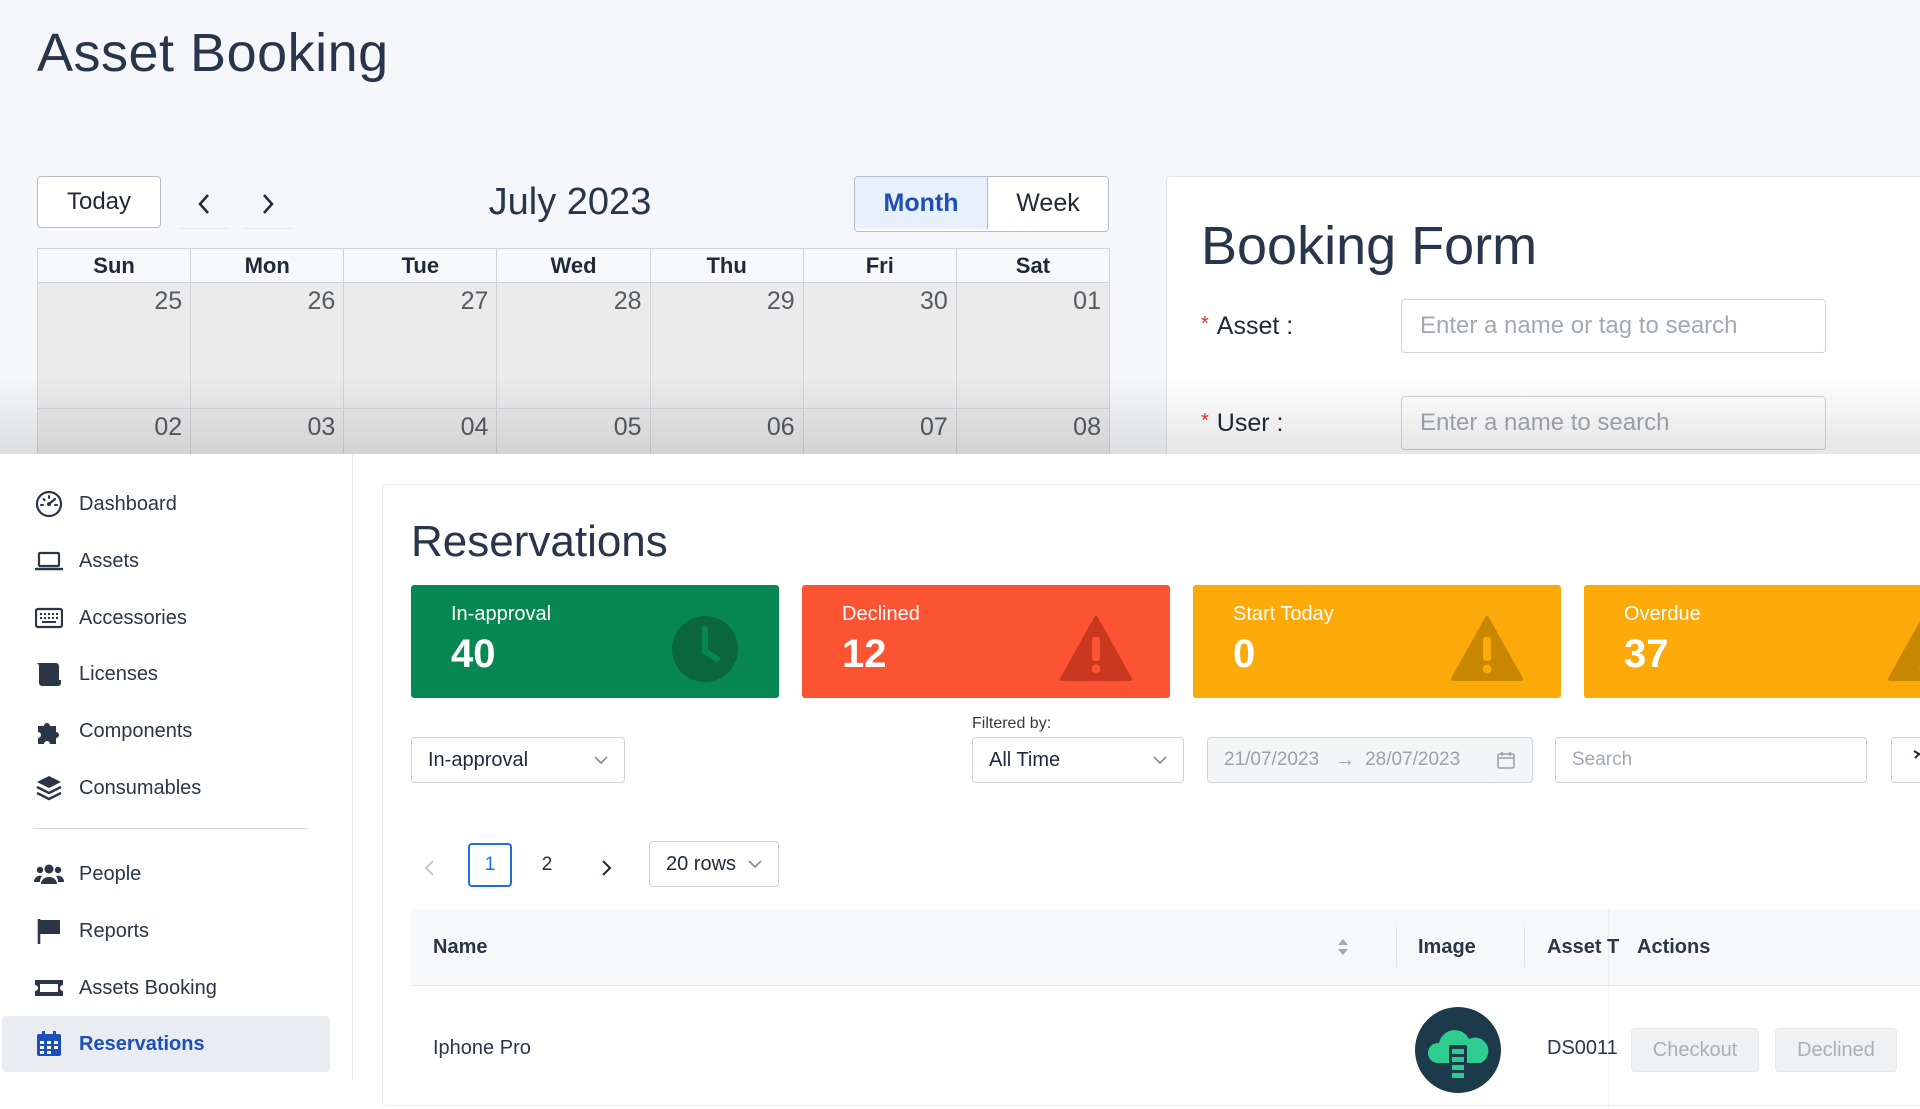  I want to click on sidebar-item-assets-booking: Assets Booking, so click(166, 988).